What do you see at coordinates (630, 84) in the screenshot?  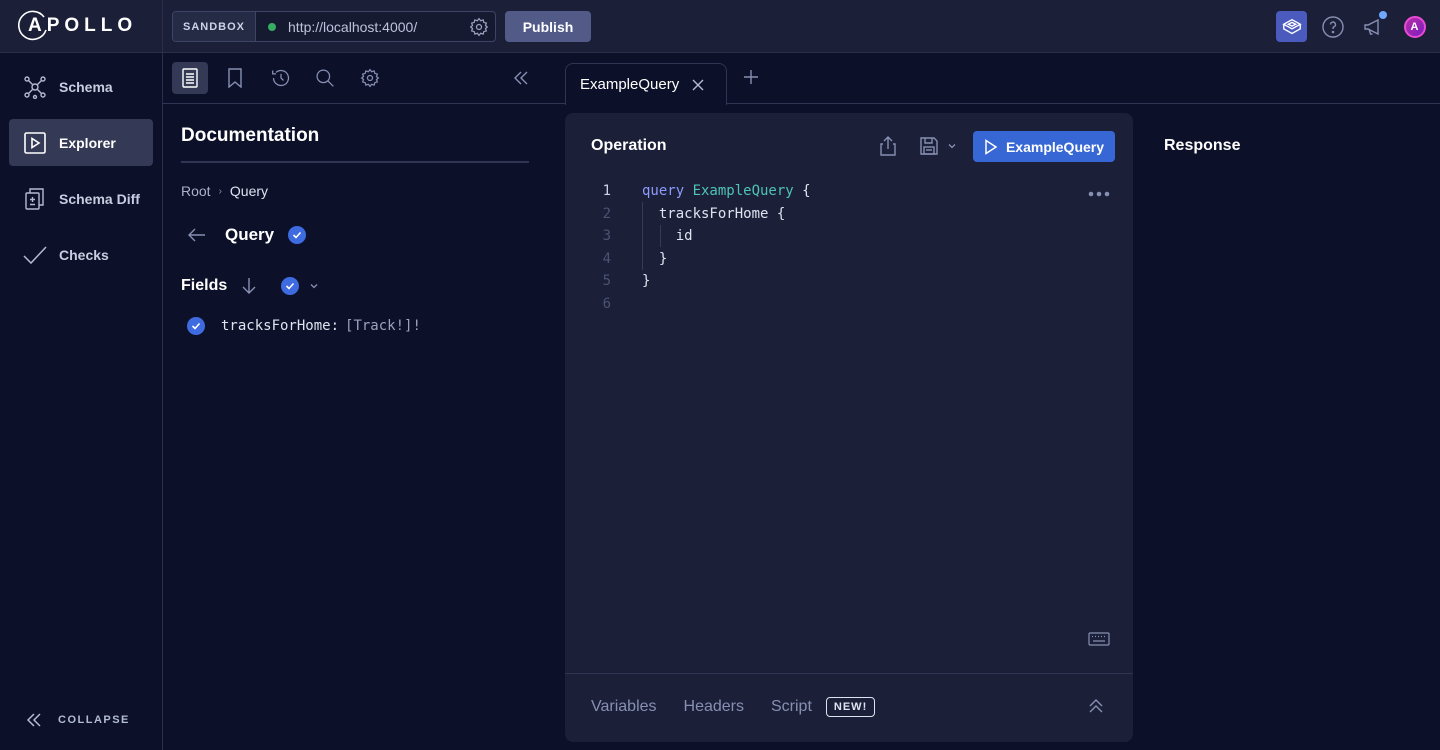 I see `tab-label: ExampleQuery` at bounding box center [630, 84].